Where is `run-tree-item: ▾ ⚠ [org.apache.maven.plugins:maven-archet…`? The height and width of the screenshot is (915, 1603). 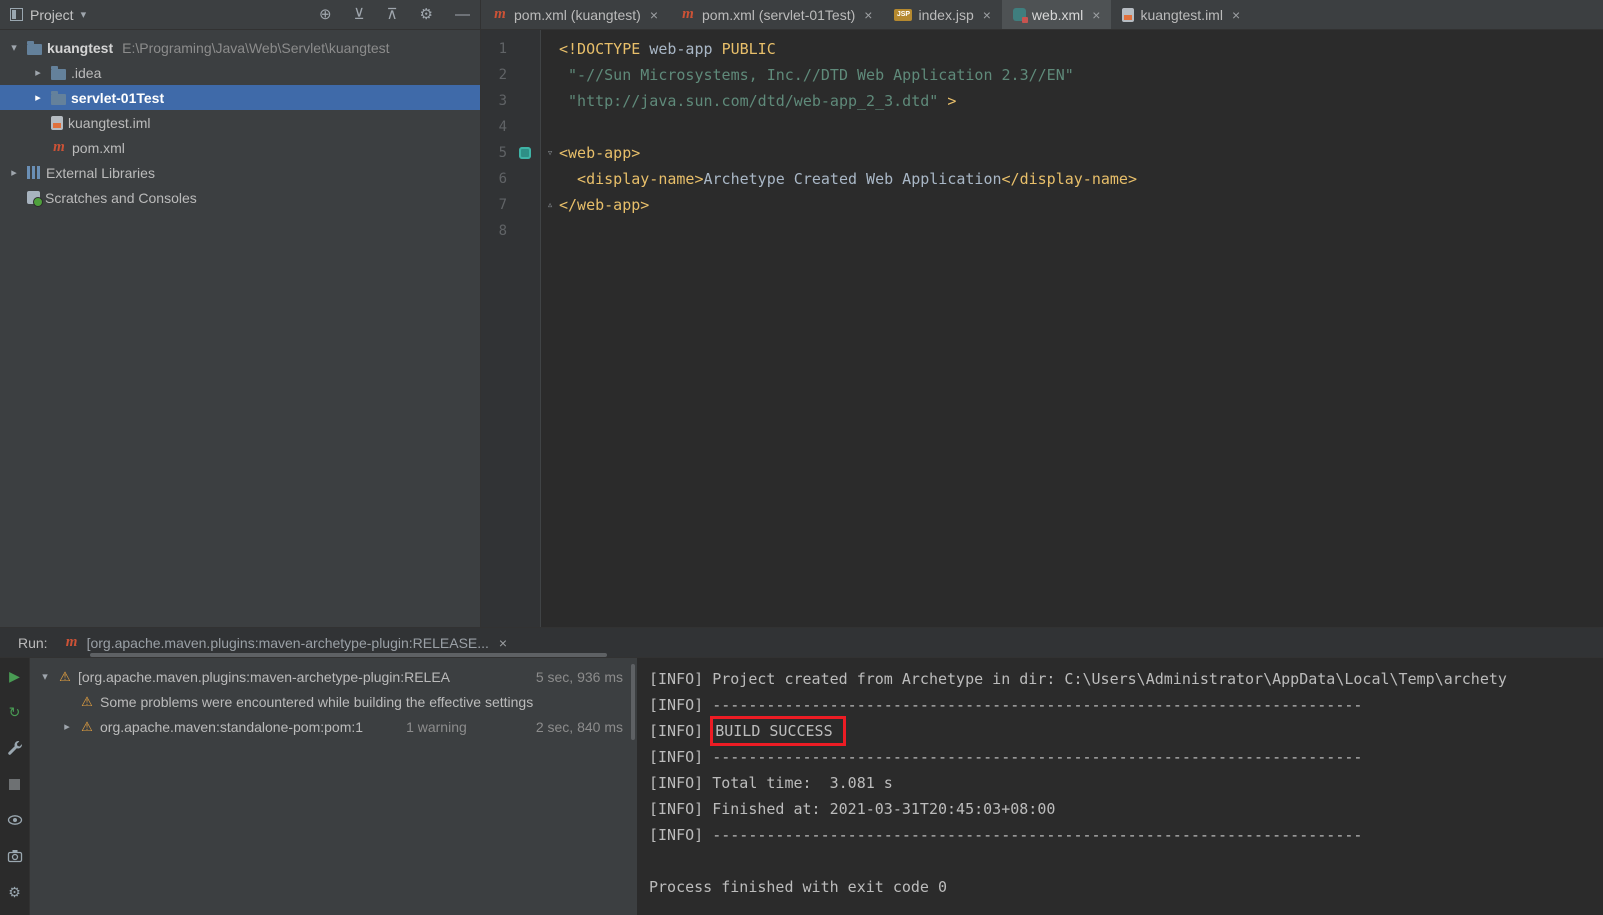 run-tree-item: ▾ ⚠ [org.apache.maven.plugins:maven-archet… is located at coordinates (333, 676).